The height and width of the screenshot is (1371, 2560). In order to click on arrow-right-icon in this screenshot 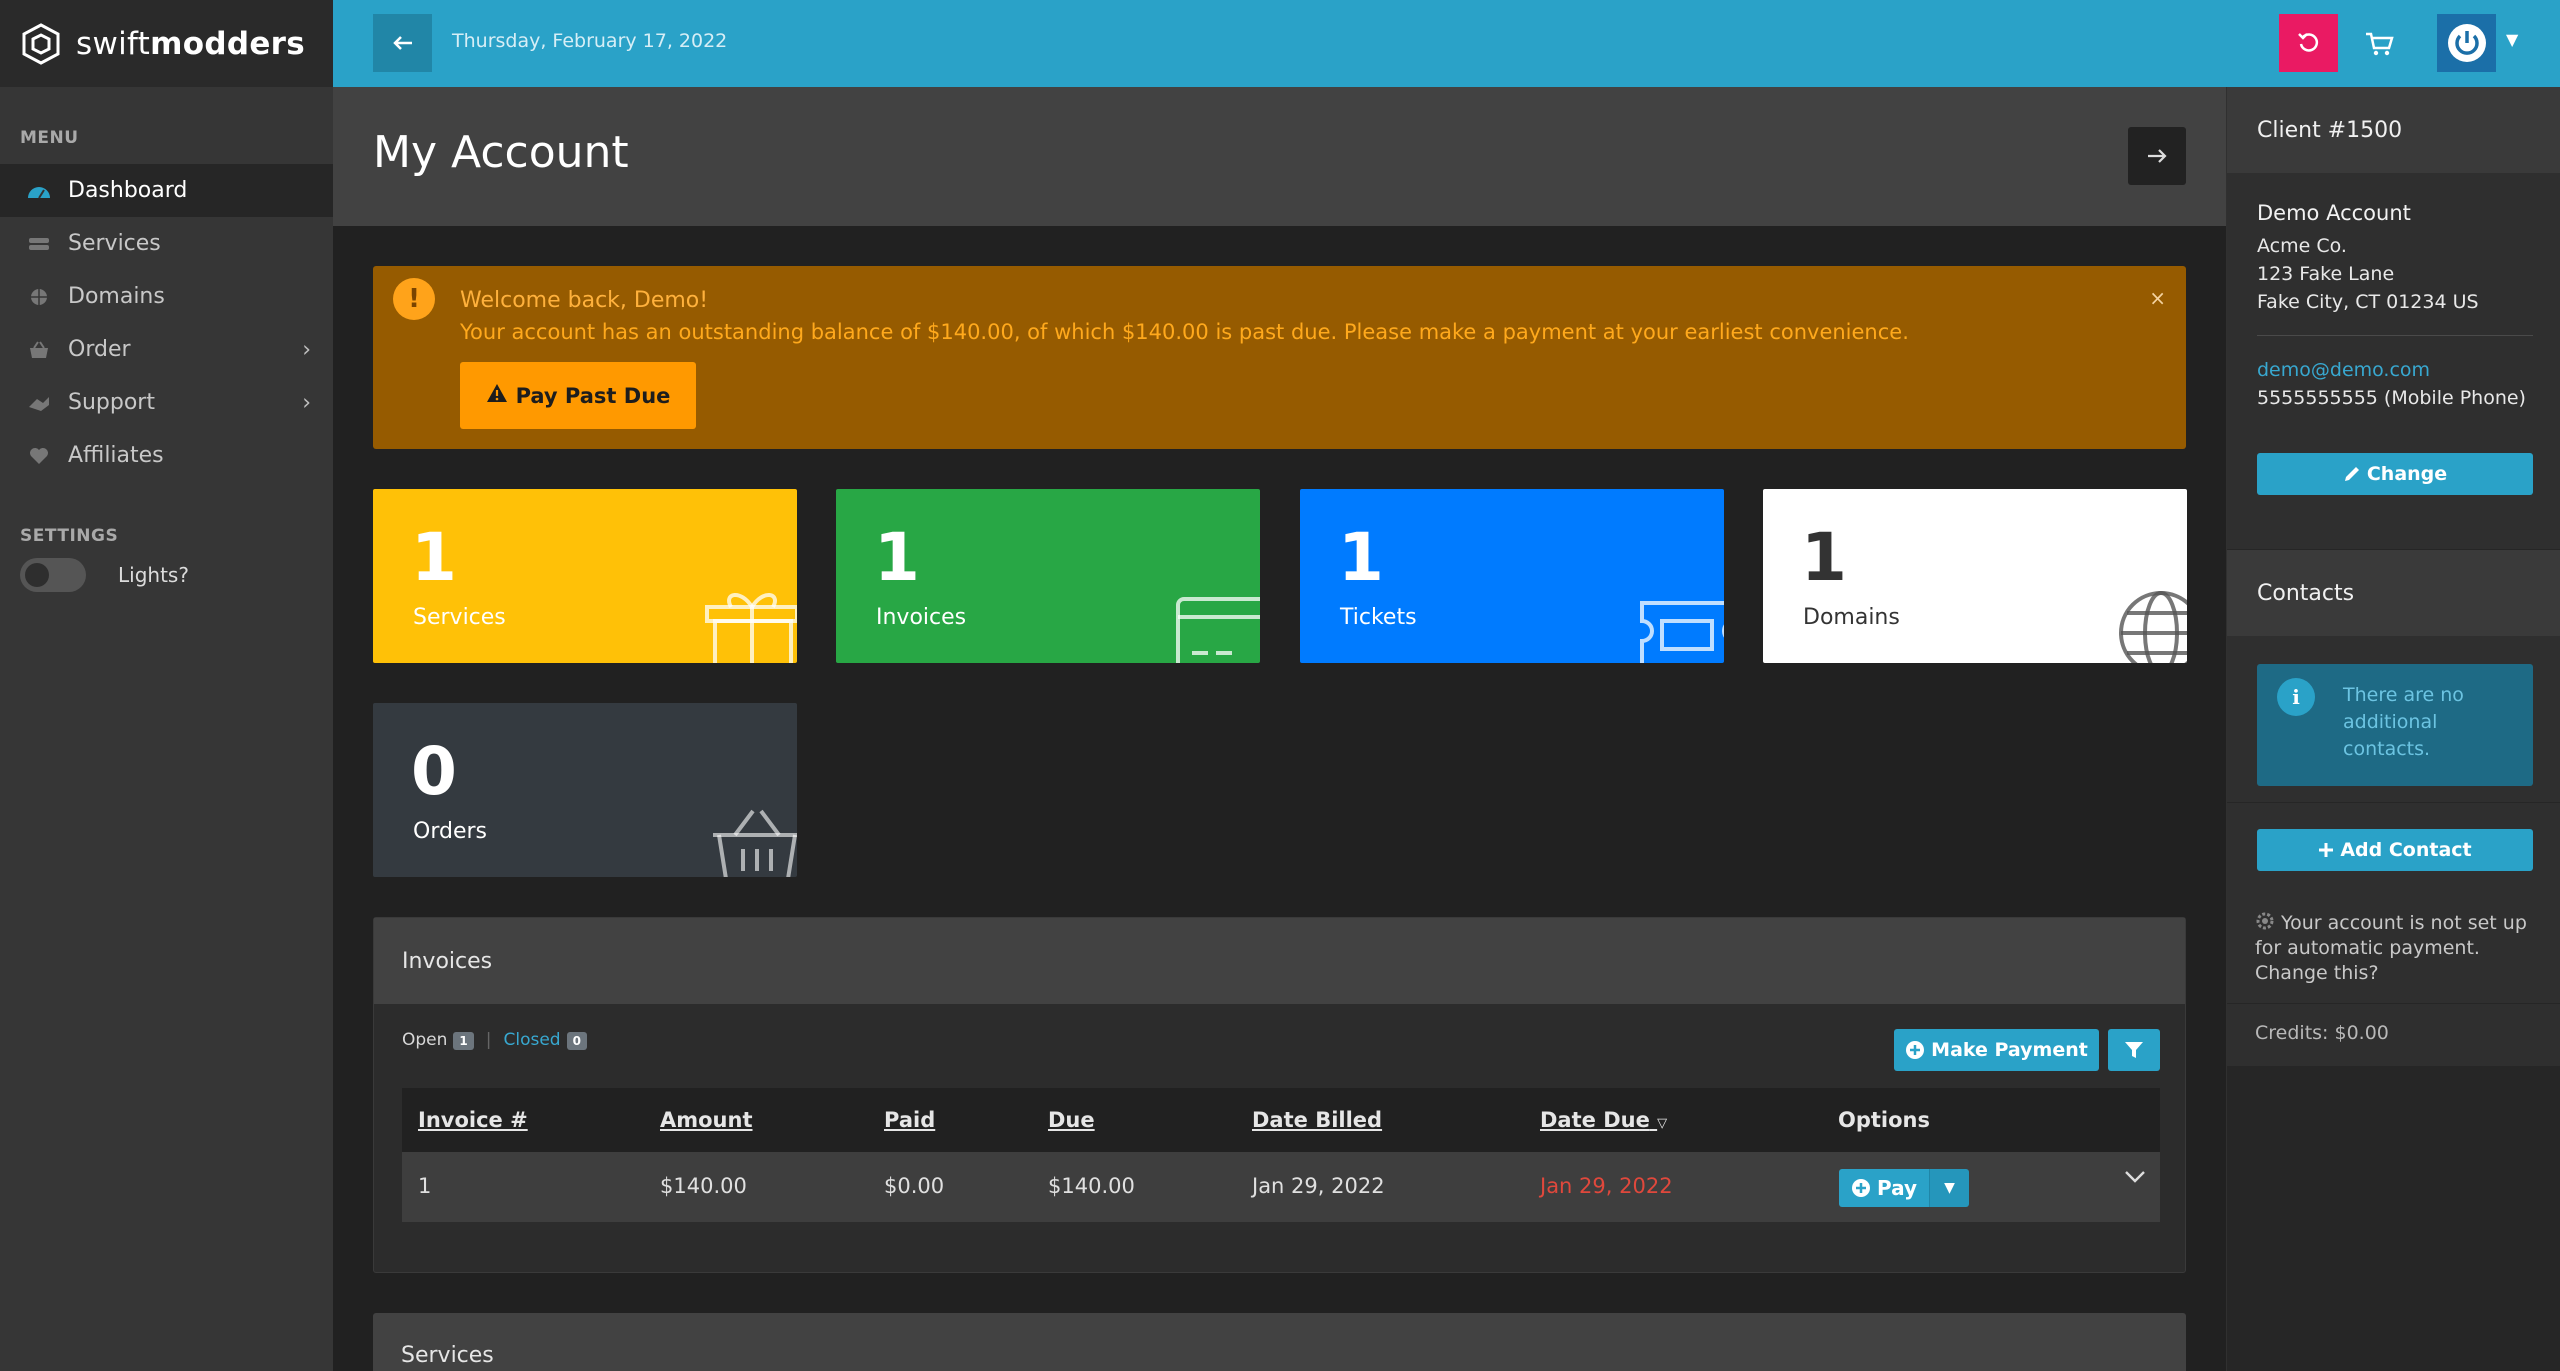, I will do `click(2157, 156)`.